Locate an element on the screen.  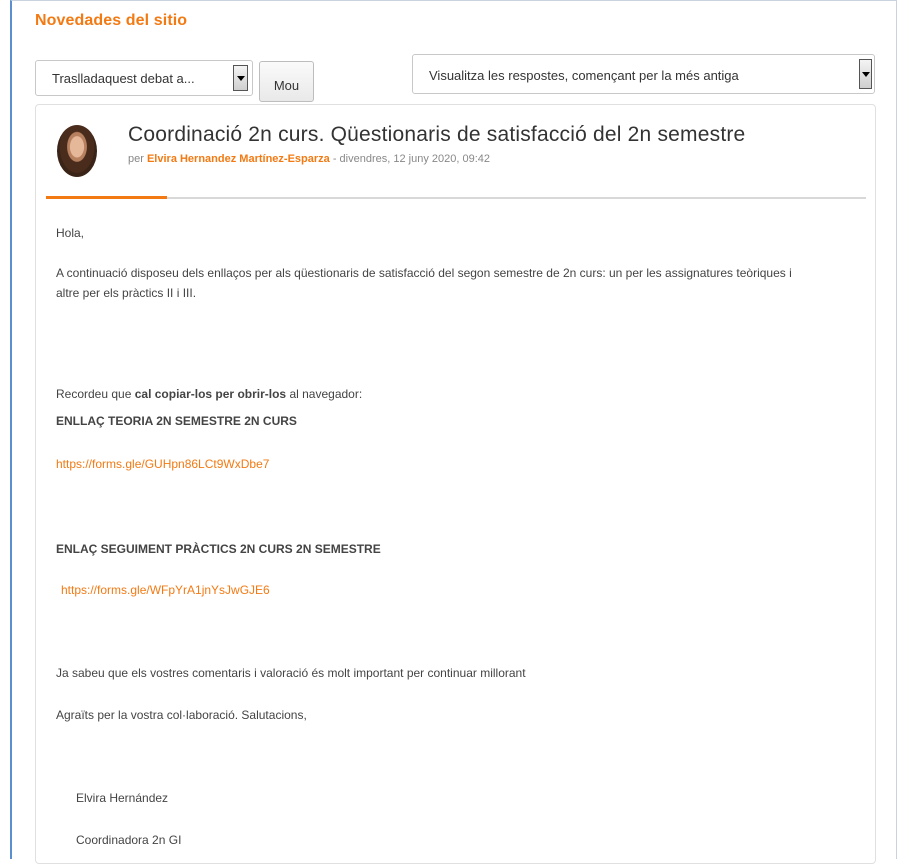
author-link: Elvira Hernandez Martínez-Esparza is located at coordinates (238, 159).